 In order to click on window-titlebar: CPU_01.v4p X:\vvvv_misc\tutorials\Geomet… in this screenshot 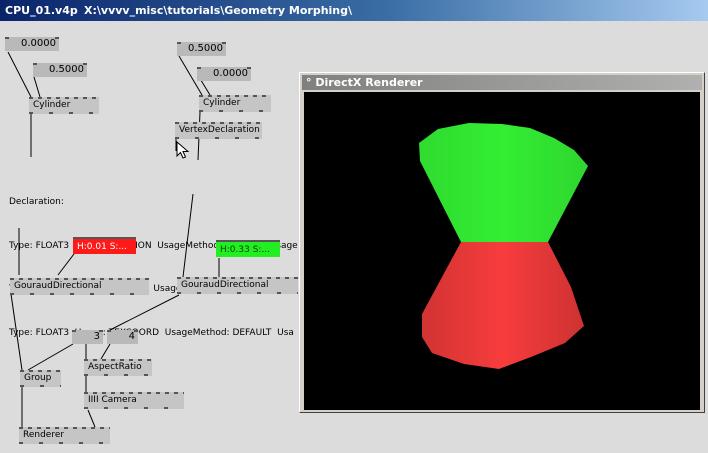, I will do `click(354, 10)`.